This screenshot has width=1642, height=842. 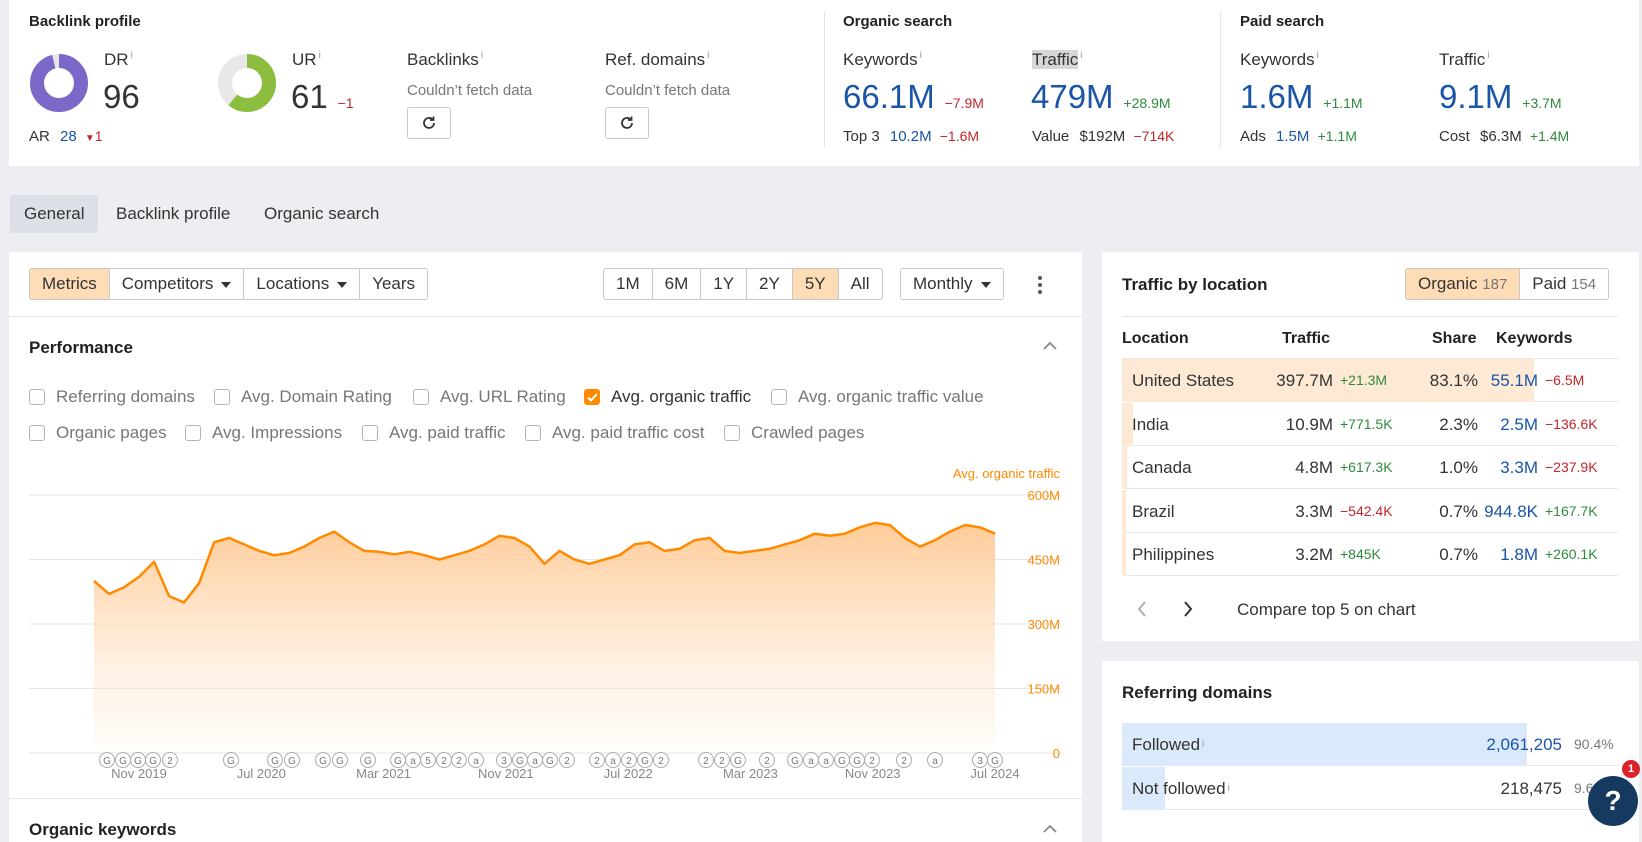 What do you see at coordinates (434, 433) in the screenshot?
I see `checkbox-avg-paid-traffic: Avg. paid traffic` at bounding box center [434, 433].